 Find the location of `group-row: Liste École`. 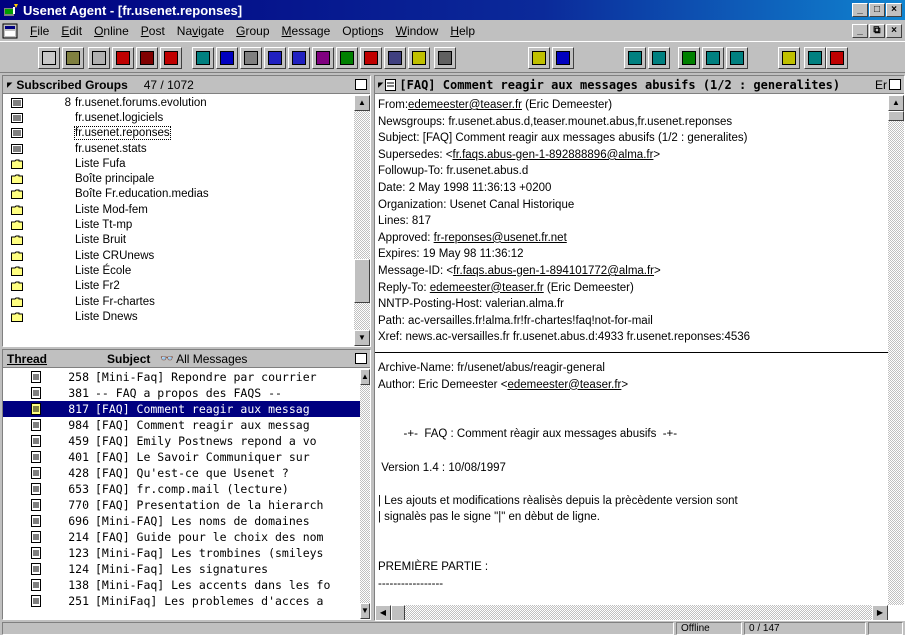

group-row: Liste École is located at coordinates (178, 270).